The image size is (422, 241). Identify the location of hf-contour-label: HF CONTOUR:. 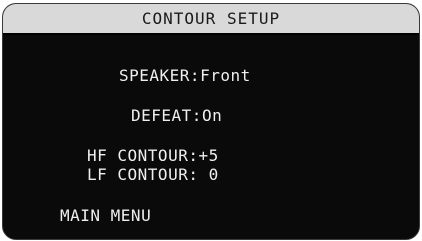
(143, 155).